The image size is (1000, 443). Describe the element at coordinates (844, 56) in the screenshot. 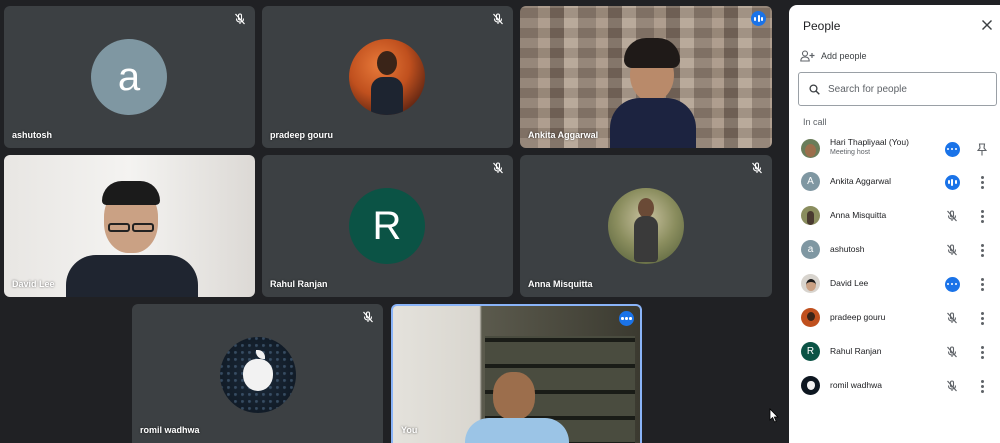

I see `add-people-label: Add people` at that location.